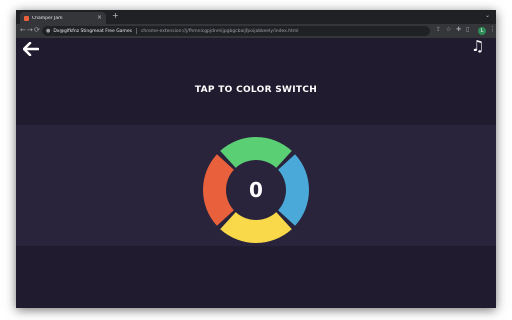 This screenshot has height=320, width=512. What do you see at coordinates (47, 18) in the screenshot?
I see `tab-title: Champer Jam` at bounding box center [47, 18].